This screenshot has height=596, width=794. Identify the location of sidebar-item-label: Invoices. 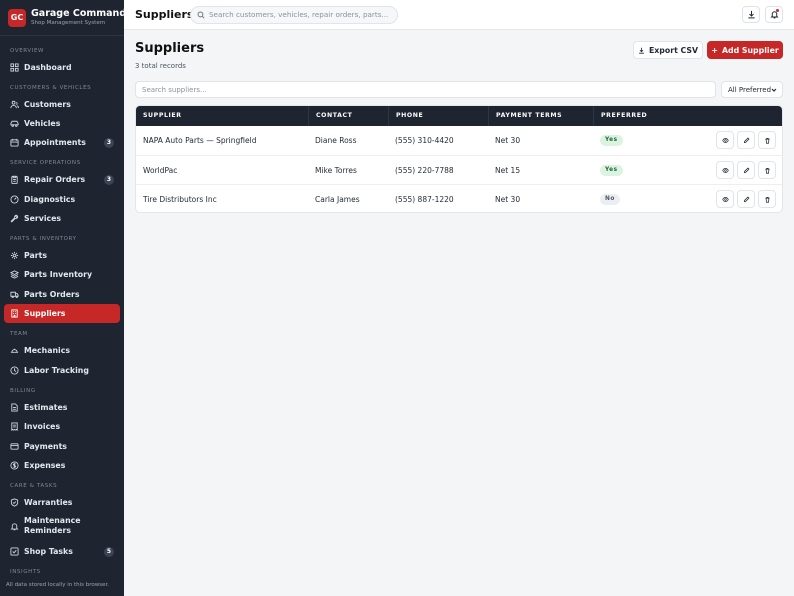
(42, 426).